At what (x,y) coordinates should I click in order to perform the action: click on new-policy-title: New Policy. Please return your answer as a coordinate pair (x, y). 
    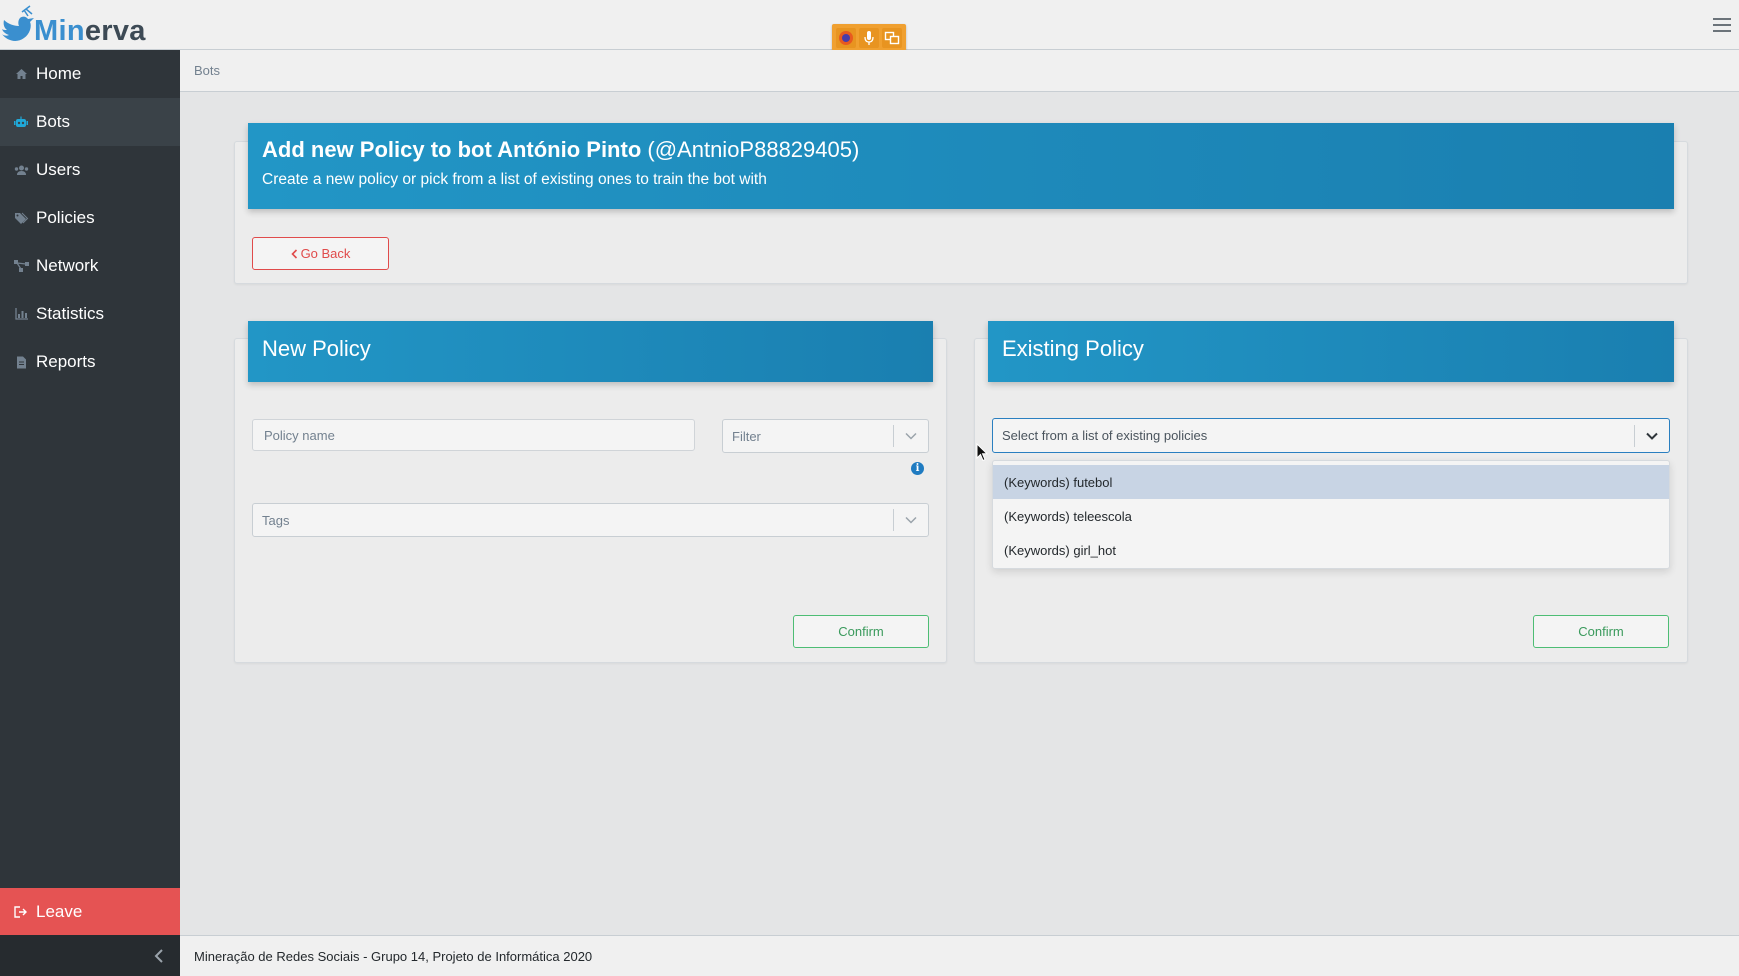
    Looking at the image, I should click on (316, 348).